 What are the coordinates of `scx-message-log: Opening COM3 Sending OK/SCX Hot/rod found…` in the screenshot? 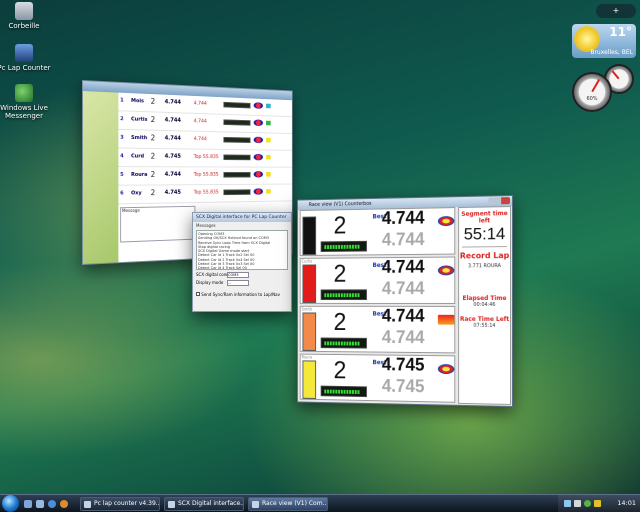 It's located at (242, 250).